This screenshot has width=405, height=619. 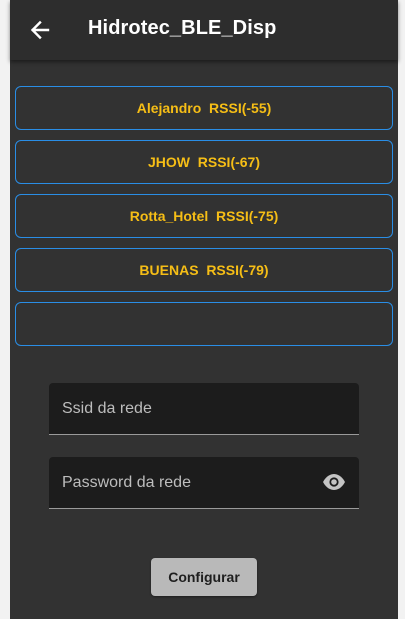 What do you see at coordinates (182, 28) in the screenshot?
I see `page-title: Hidrotec_BLE_Disp` at bounding box center [182, 28].